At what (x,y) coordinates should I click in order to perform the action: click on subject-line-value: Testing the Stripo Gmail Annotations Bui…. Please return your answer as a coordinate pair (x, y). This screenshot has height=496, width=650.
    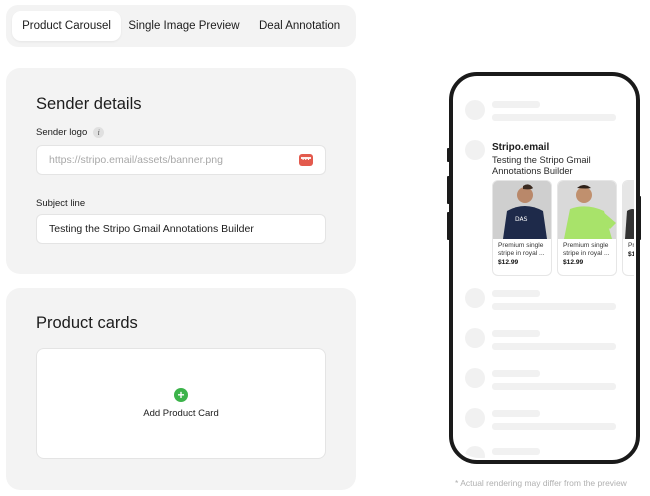
    Looking at the image, I should click on (151, 229).